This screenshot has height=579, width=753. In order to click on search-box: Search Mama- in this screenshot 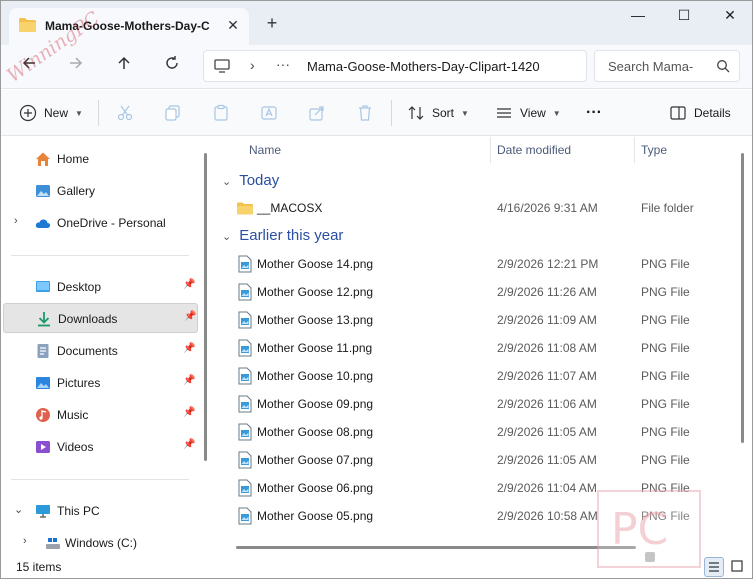, I will do `click(667, 66)`.